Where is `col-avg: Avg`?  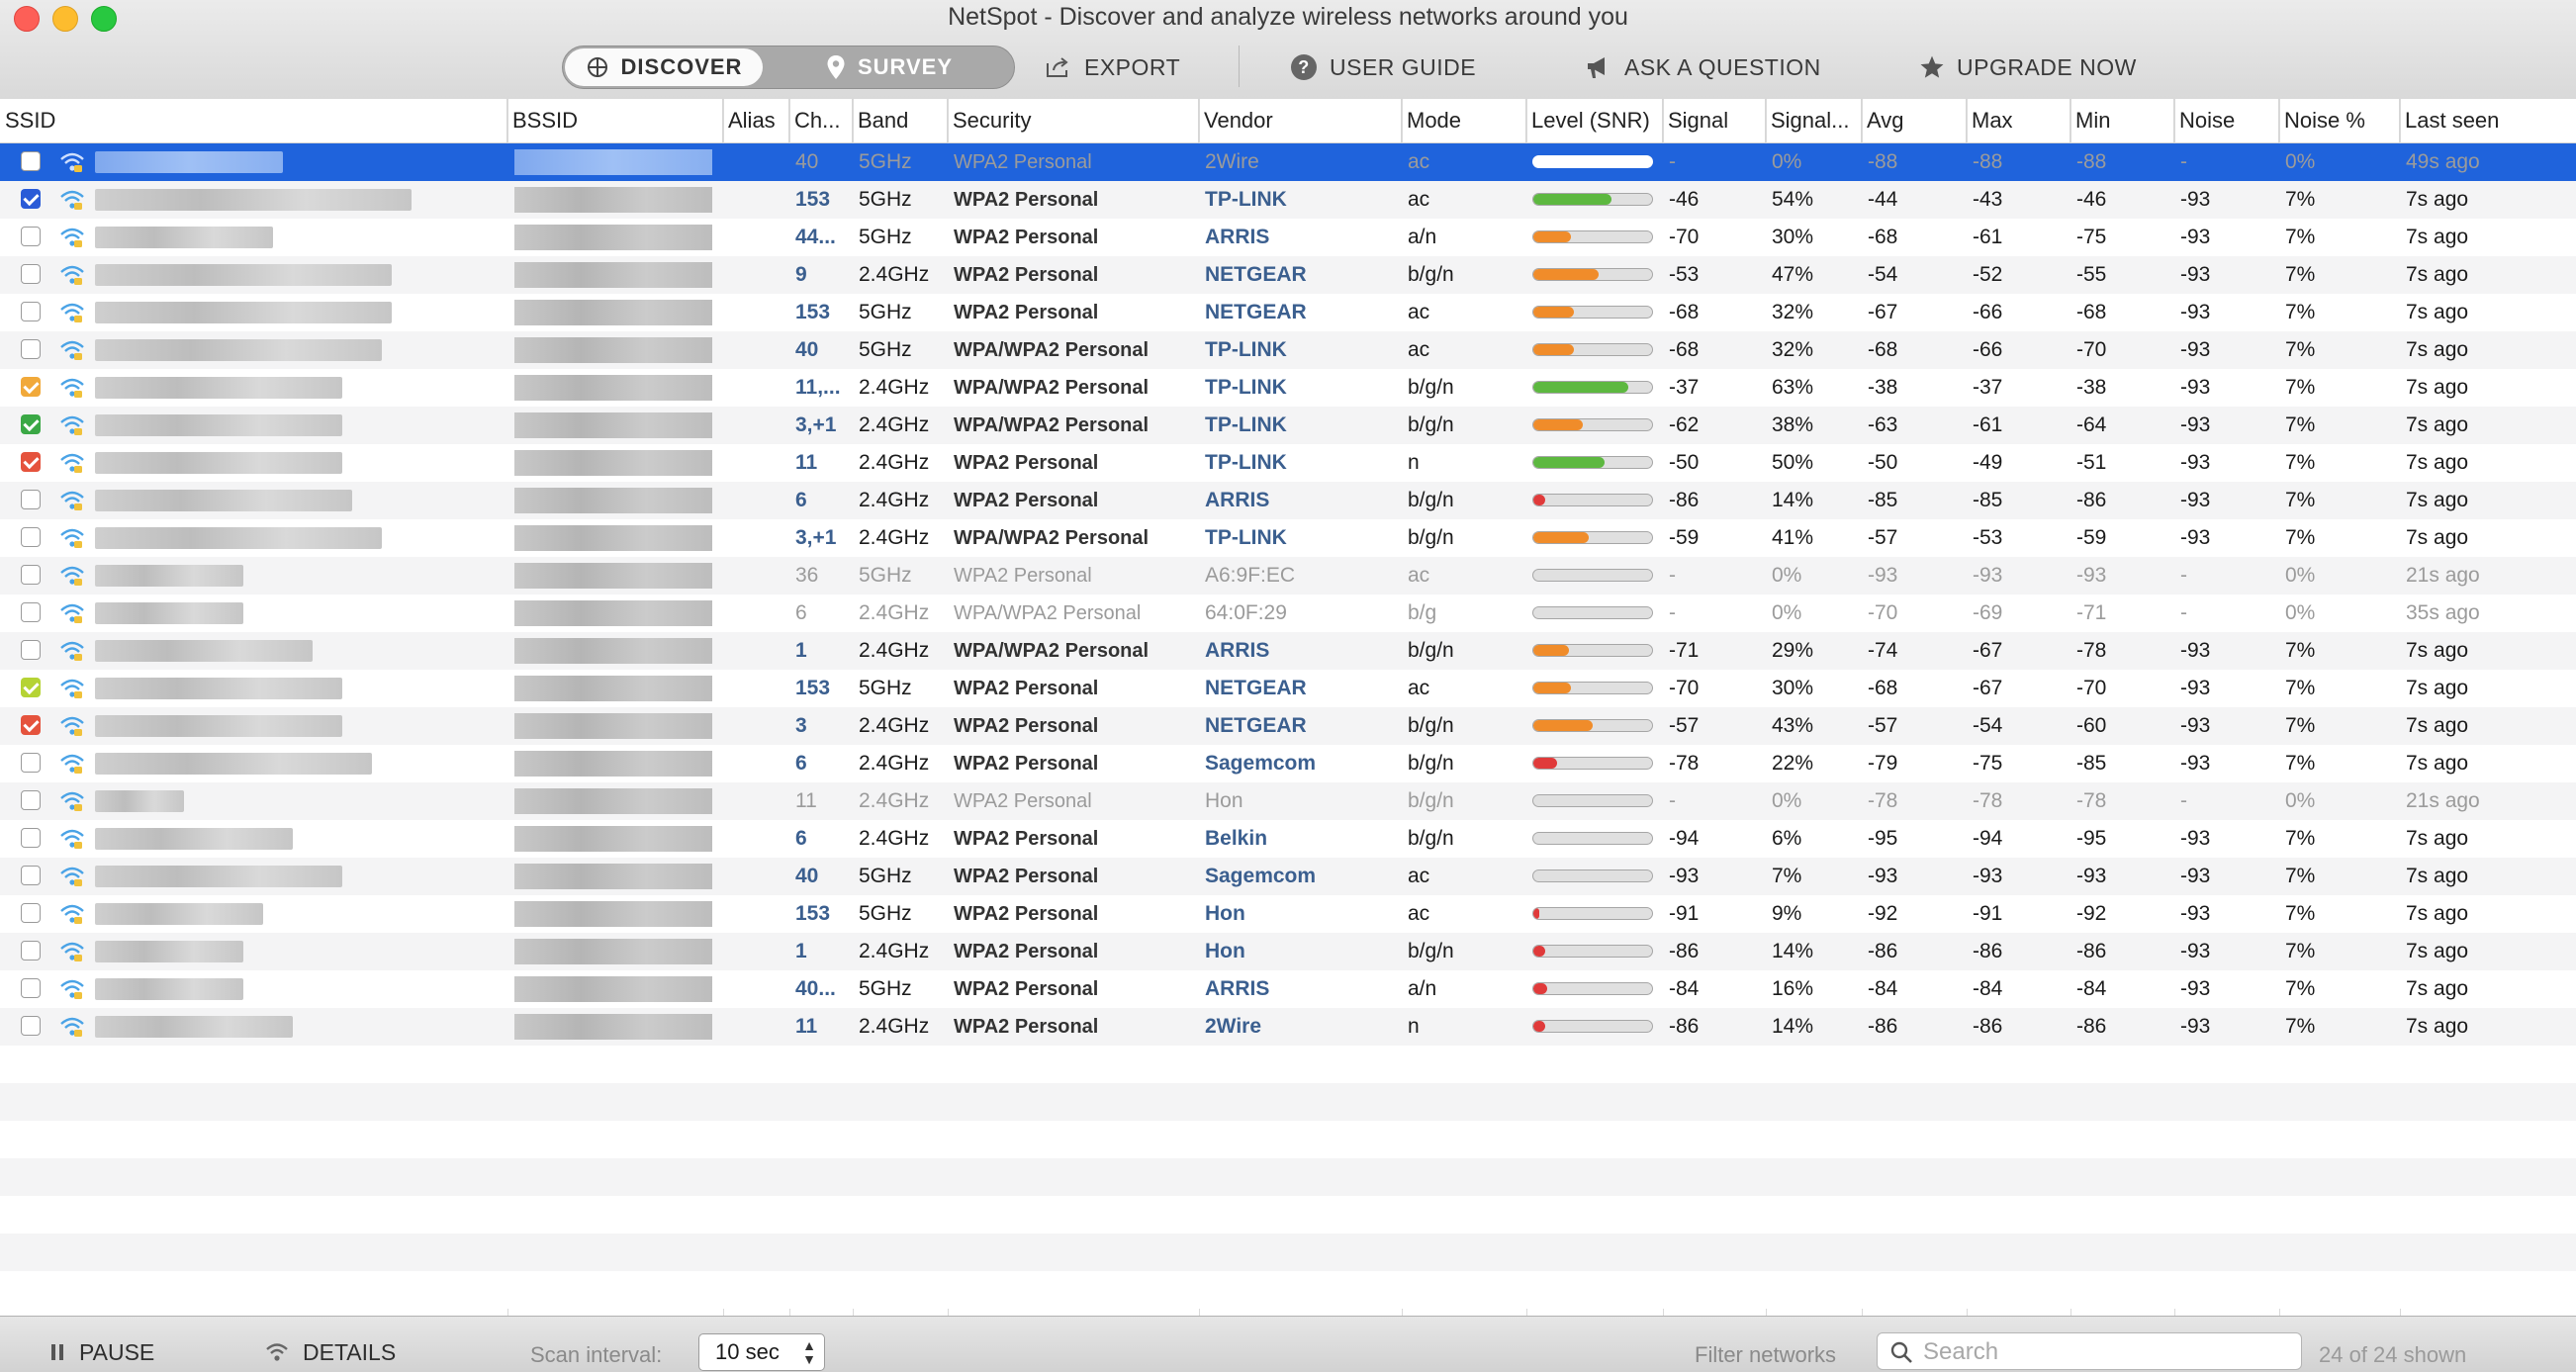 col-avg: Avg is located at coordinates (1914, 120).